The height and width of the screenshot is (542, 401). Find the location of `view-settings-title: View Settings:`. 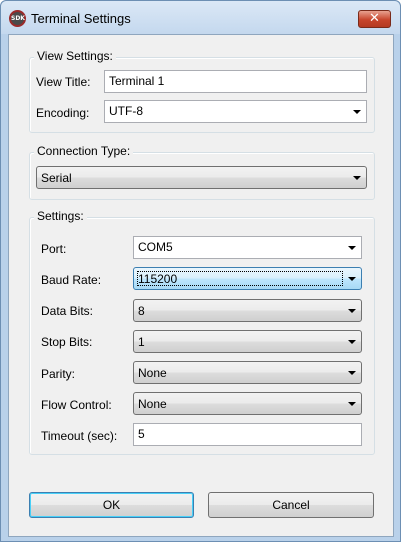

view-settings-title: View Settings: is located at coordinates (75, 56).